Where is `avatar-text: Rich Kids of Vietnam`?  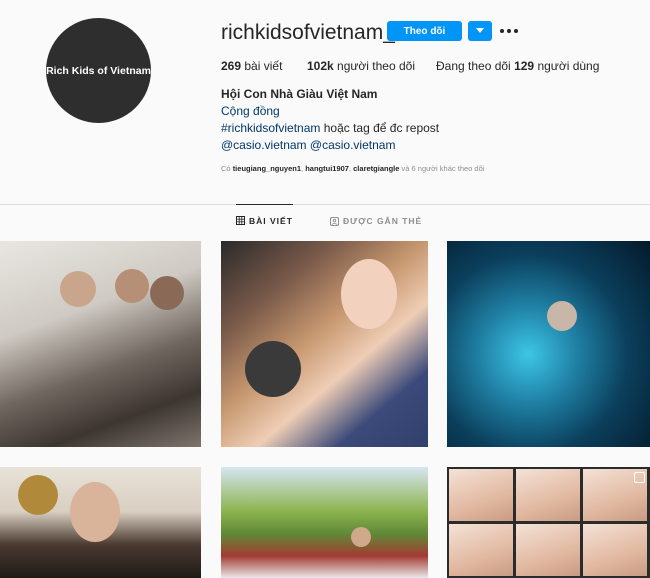
avatar-text: Rich Kids of Vietnam is located at coordinates (98, 70).